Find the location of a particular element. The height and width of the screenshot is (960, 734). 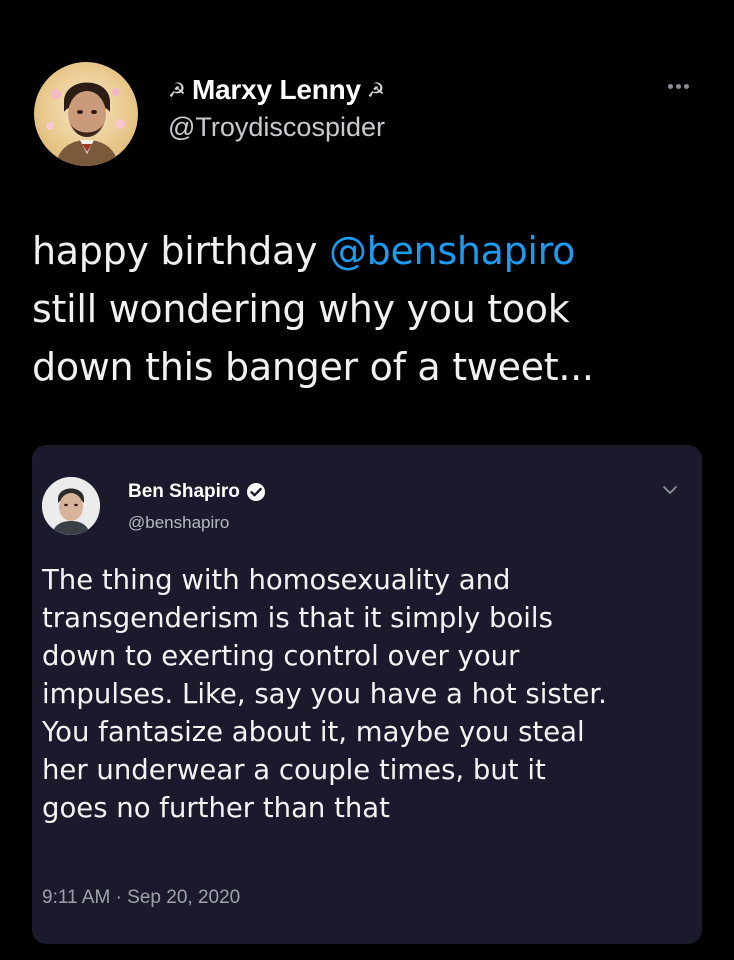

ellipsis-icon is located at coordinates (684, 86).